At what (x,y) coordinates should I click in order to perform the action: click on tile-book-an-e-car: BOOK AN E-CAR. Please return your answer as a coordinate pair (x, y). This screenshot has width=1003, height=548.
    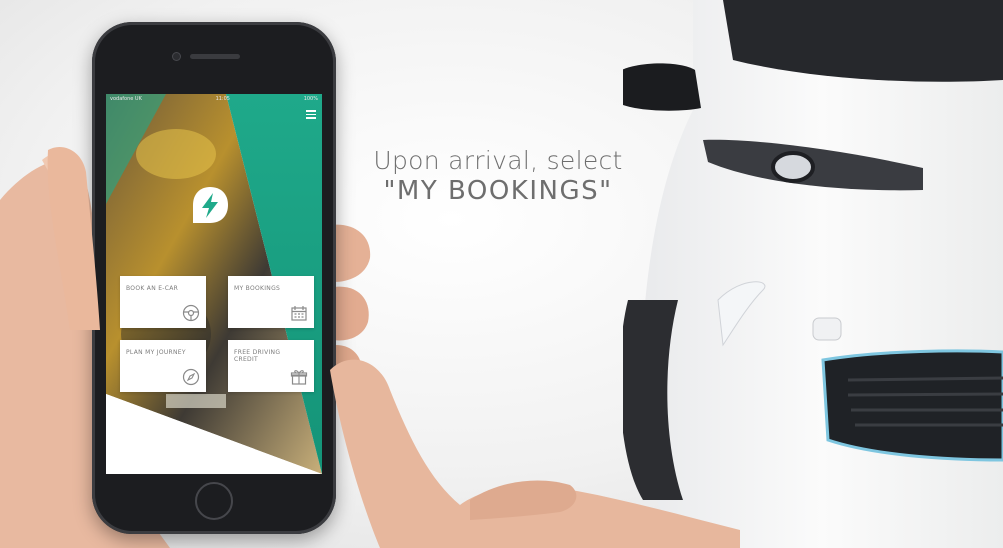
    Looking at the image, I should click on (163, 302).